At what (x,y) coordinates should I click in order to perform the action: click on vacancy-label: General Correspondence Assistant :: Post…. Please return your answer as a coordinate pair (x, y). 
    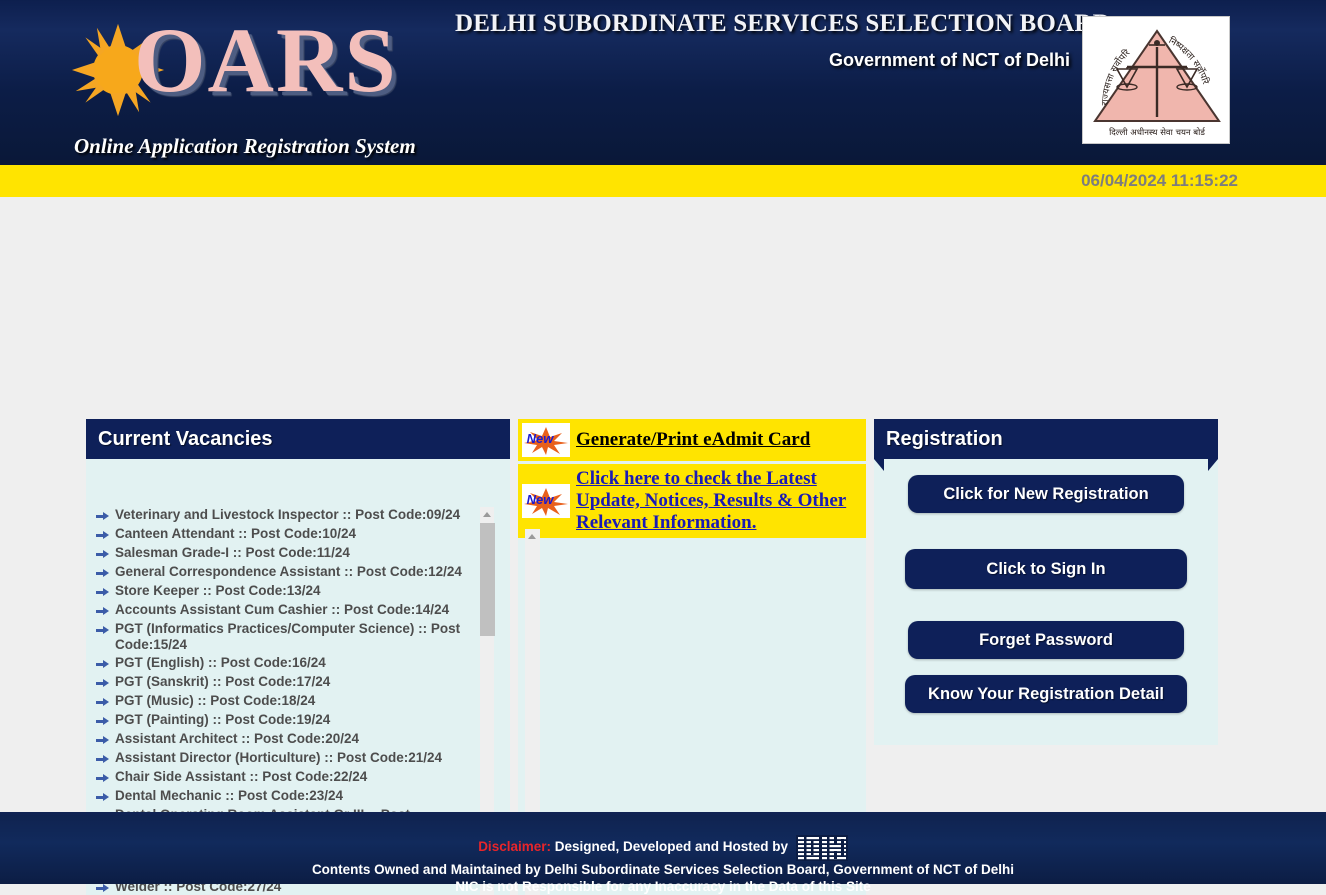
    Looking at the image, I should click on (288, 571).